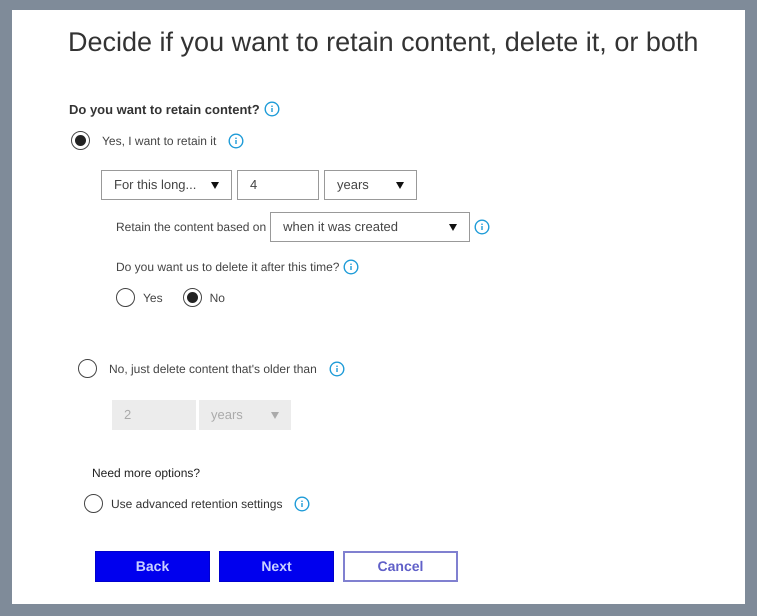 This screenshot has width=757, height=616. I want to click on option-label: Yes, so click(153, 298).